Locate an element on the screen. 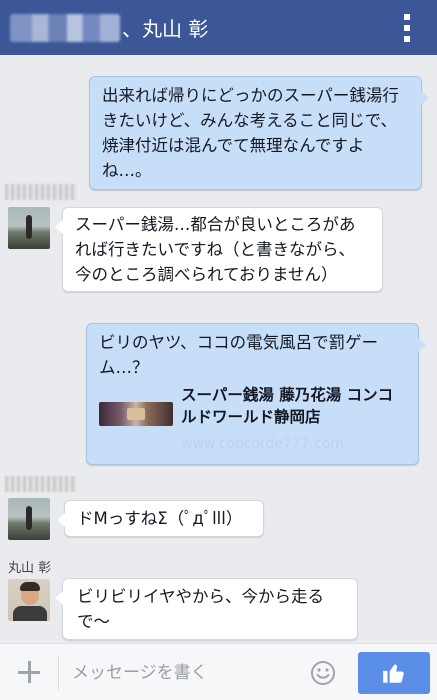  incoming-message: ドMっすねΣ（ﾟдﾟlll） is located at coordinates (160, 518).